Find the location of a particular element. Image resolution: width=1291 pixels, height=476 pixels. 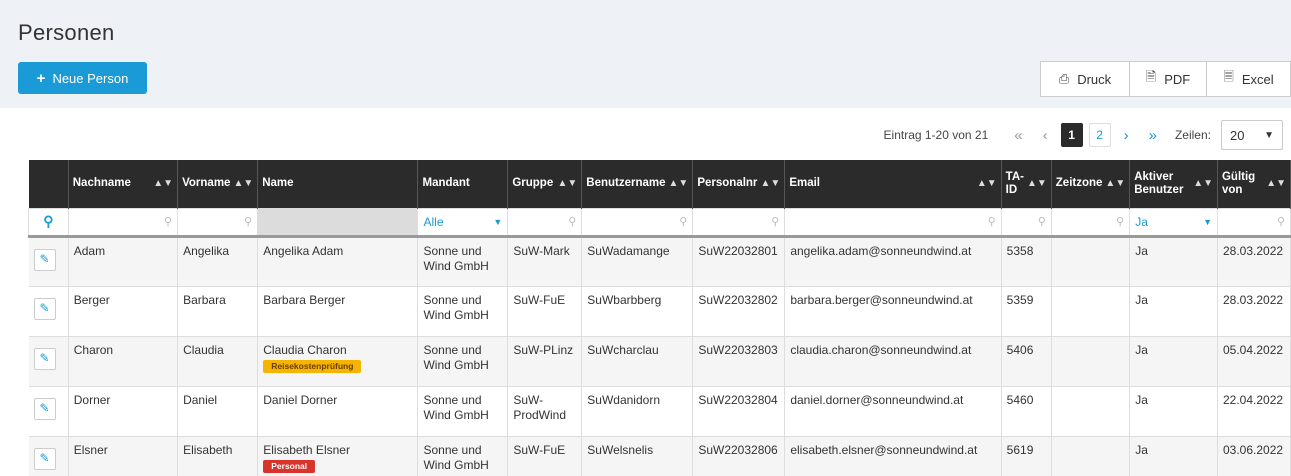

cell-vorname-text: Daniel is located at coordinates (200, 399).